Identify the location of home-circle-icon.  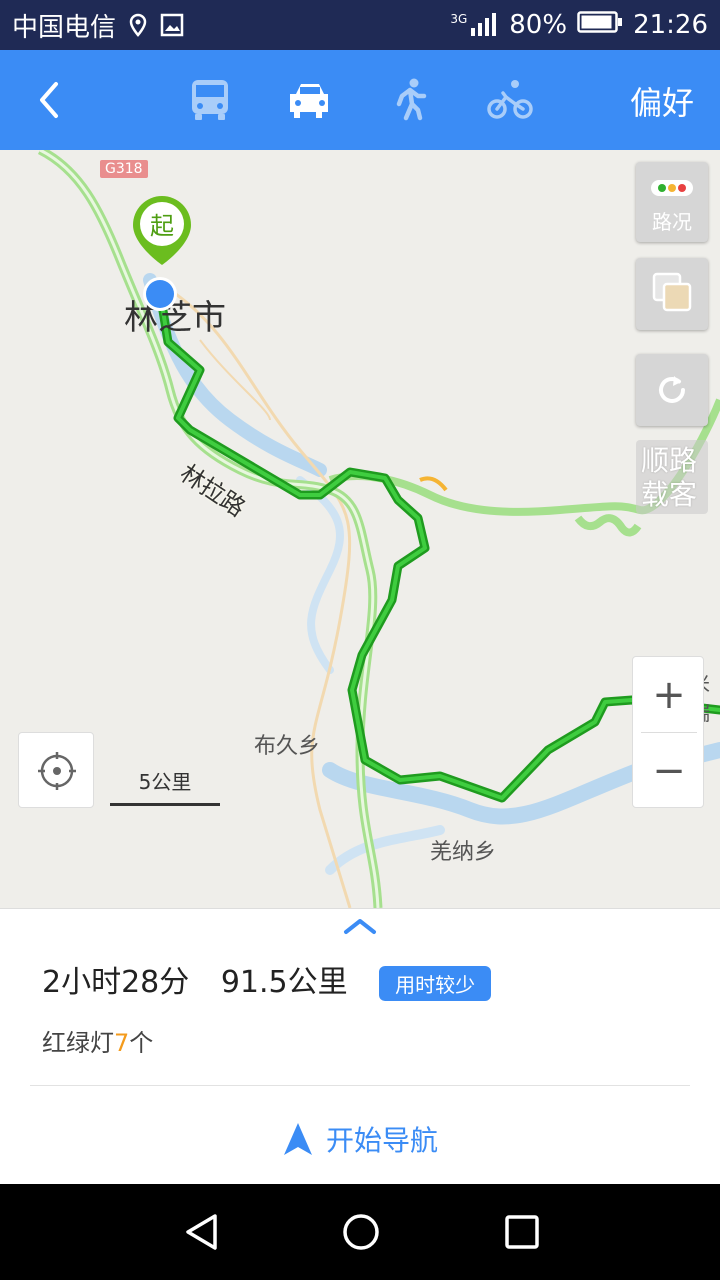
(361, 1232).